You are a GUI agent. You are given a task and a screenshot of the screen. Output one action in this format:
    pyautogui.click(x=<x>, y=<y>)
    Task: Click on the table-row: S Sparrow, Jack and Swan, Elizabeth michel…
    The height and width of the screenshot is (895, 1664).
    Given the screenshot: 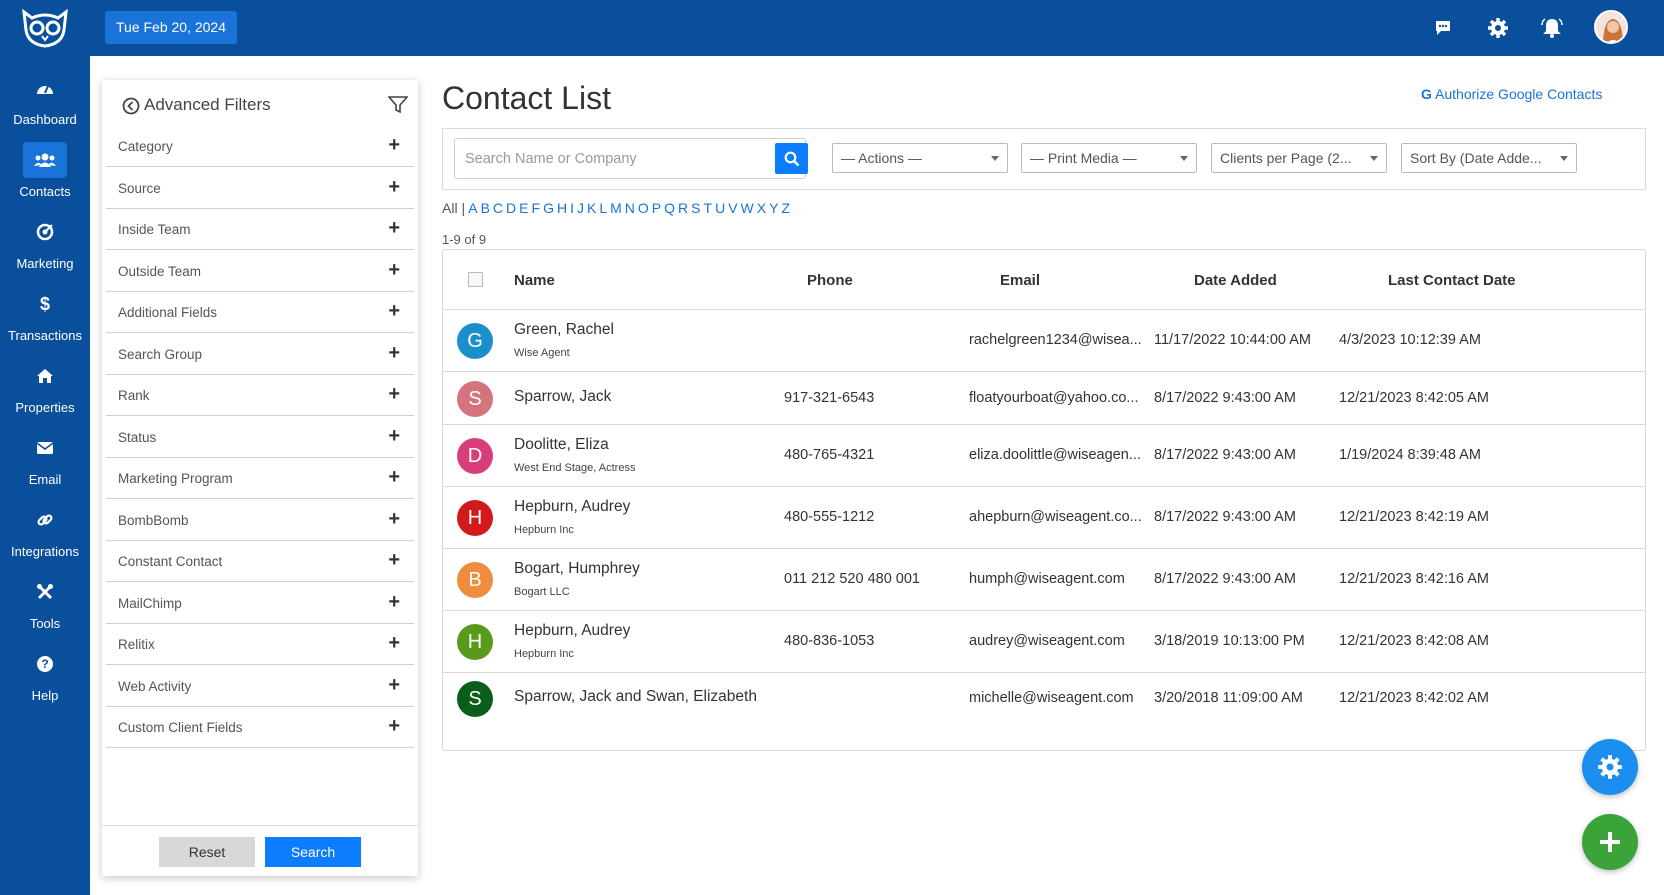 What is the action you would take?
    pyautogui.click(x=1044, y=699)
    